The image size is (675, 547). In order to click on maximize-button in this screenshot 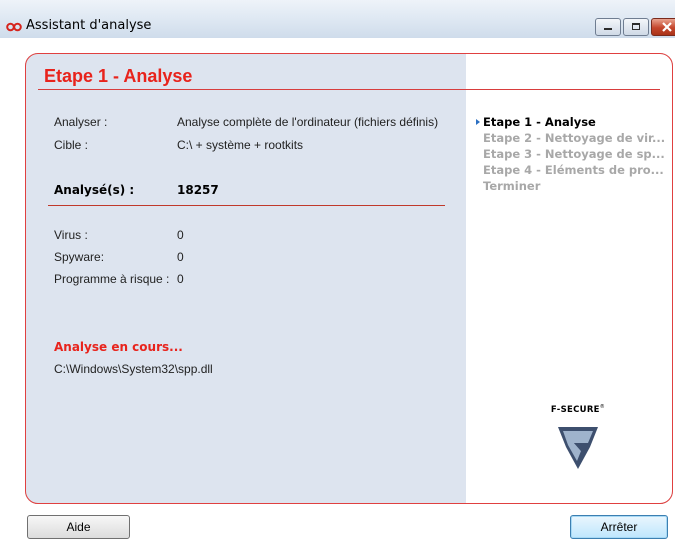, I will do `click(636, 27)`.